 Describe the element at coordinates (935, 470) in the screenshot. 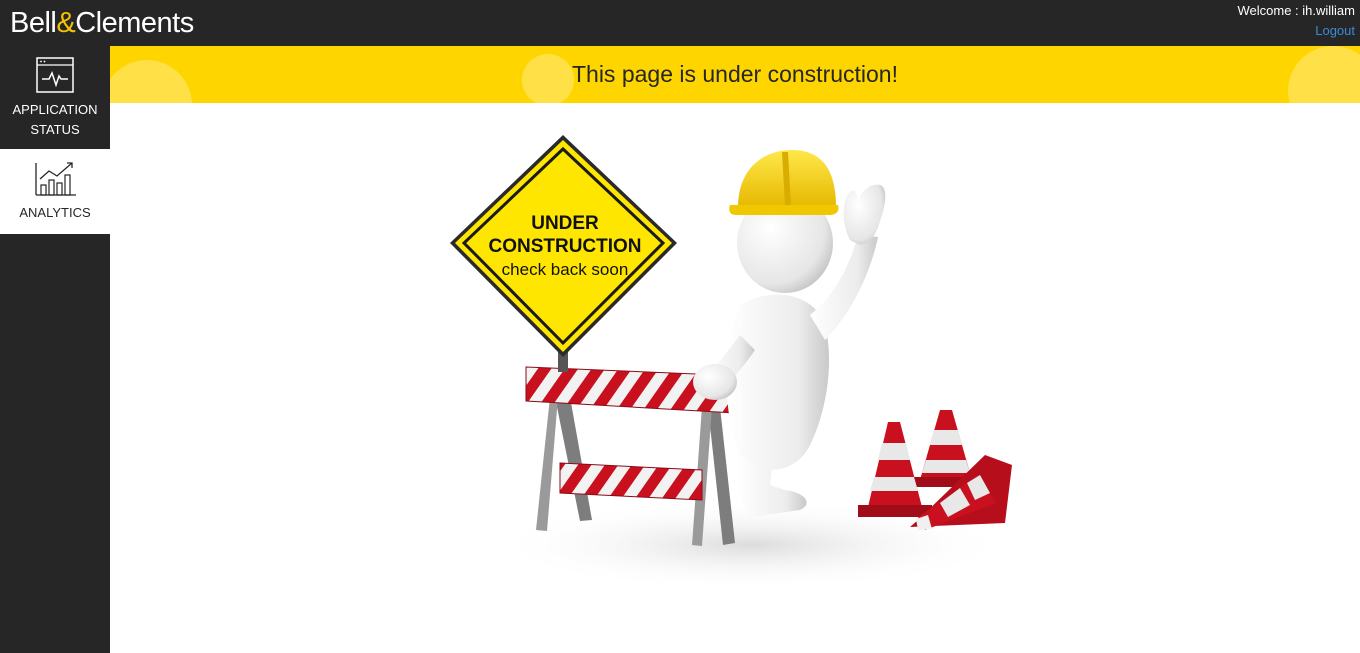

I see `traffic-cones` at that location.